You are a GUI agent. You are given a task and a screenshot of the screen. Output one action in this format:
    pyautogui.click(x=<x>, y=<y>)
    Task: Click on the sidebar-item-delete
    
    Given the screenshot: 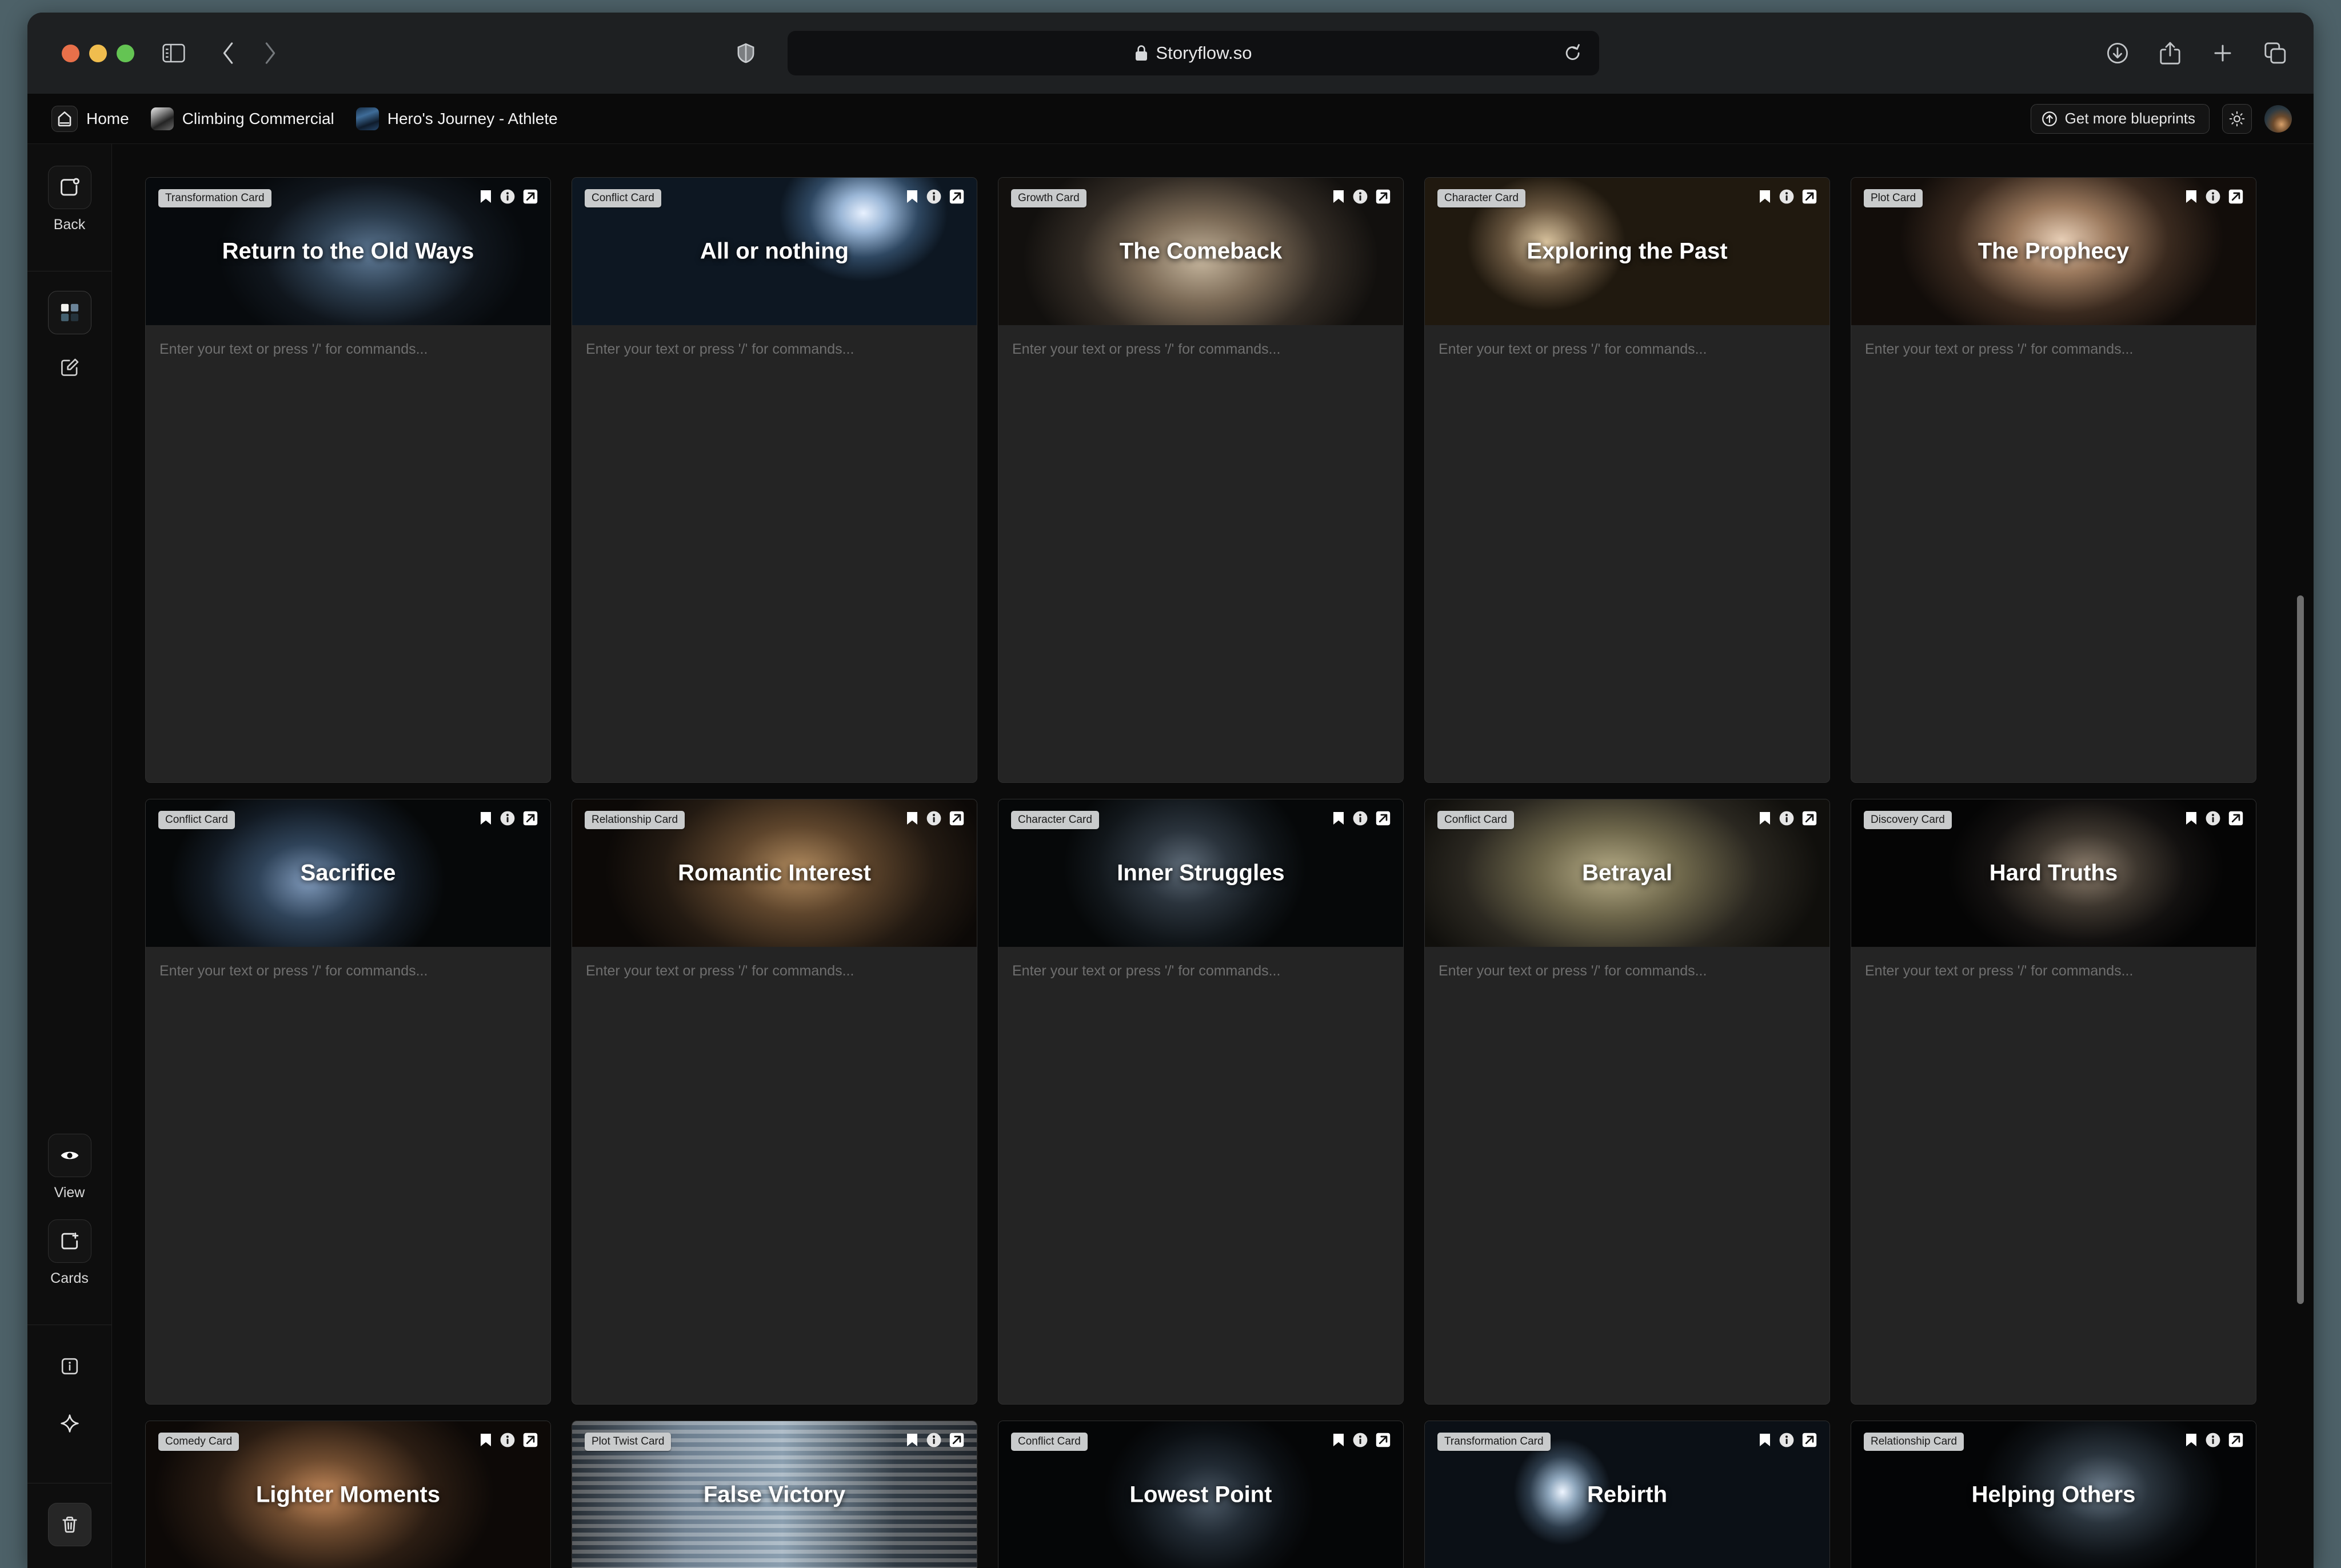 What is the action you would take?
    pyautogui.click(x=69, y=1524)
    